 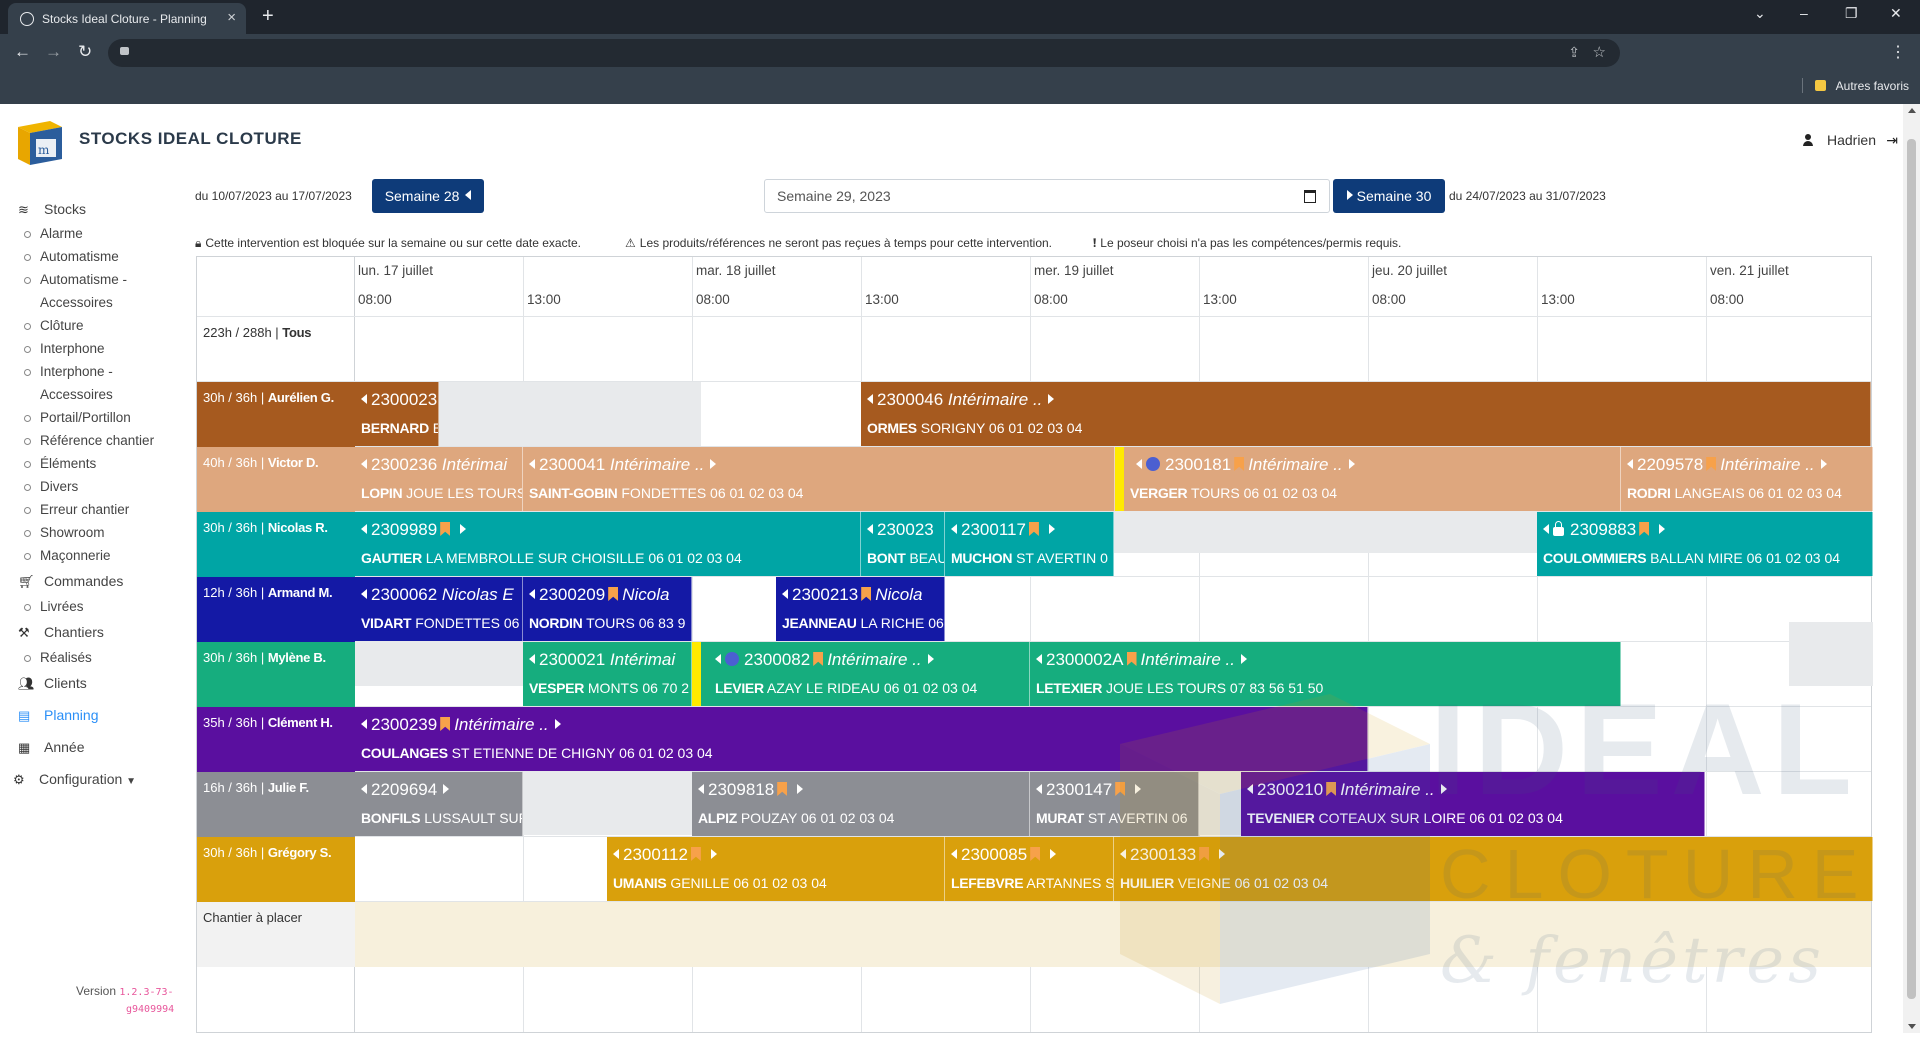 What do you see at coordinates (51, 747) in the screenshot?
I see `sidebar-item-annee: ▦ Année` at bounding box center [51, 747].